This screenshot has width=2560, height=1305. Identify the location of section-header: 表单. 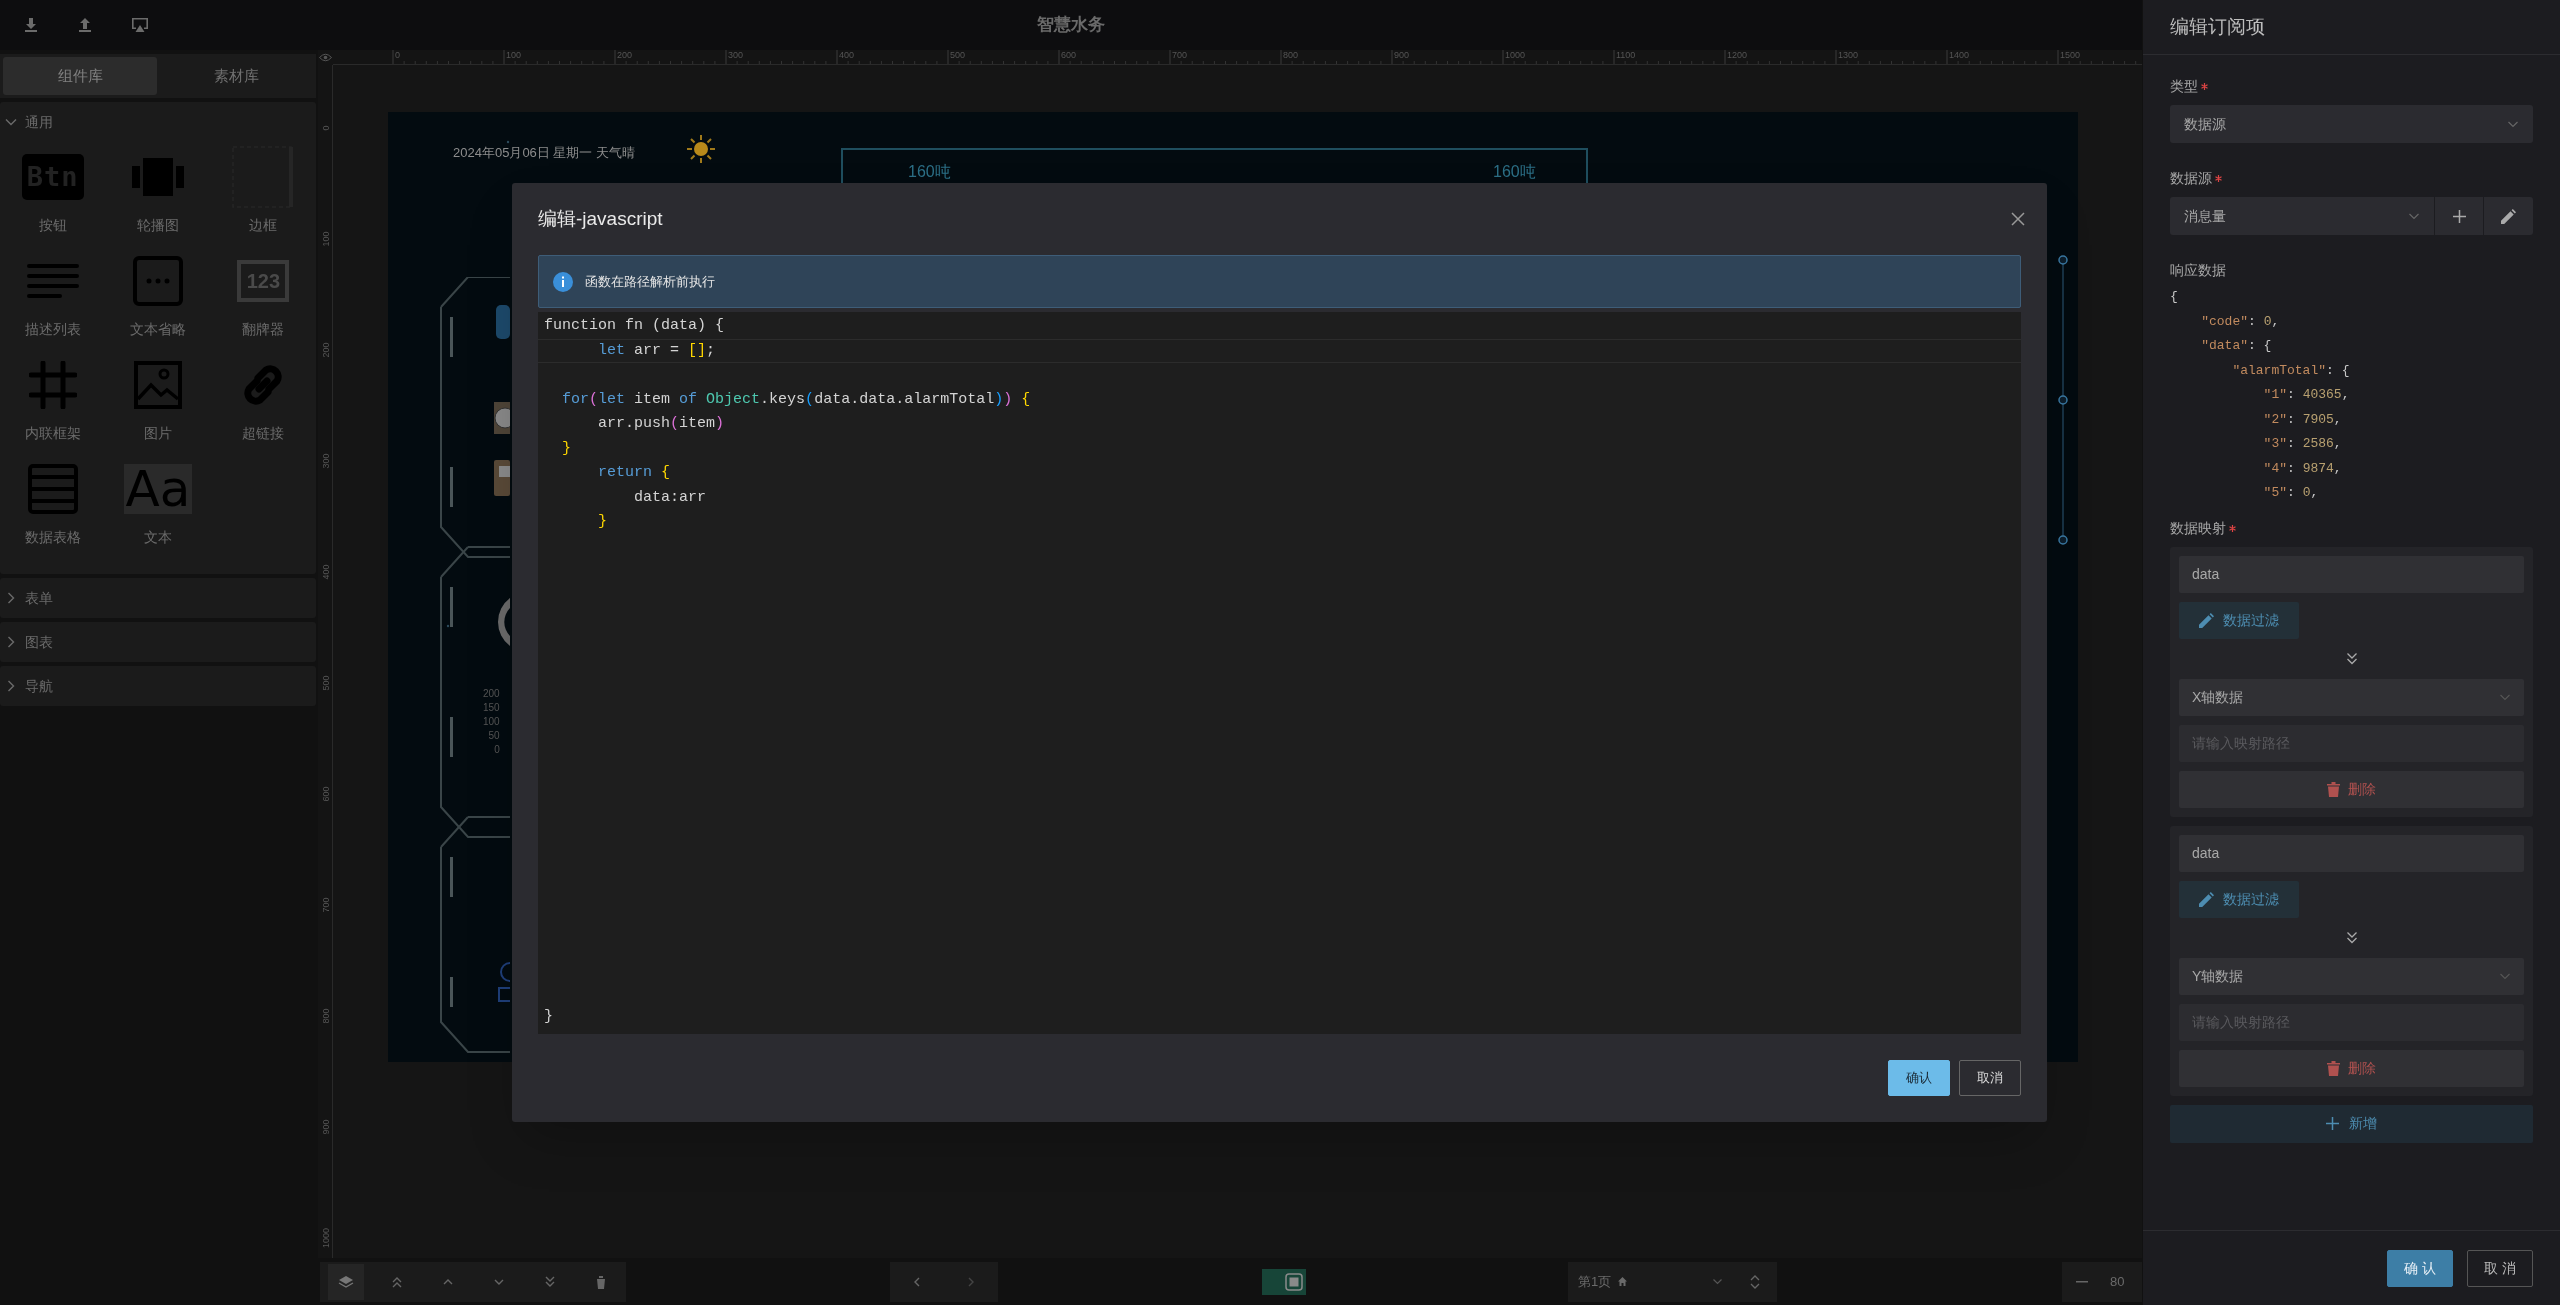
(39, 598).